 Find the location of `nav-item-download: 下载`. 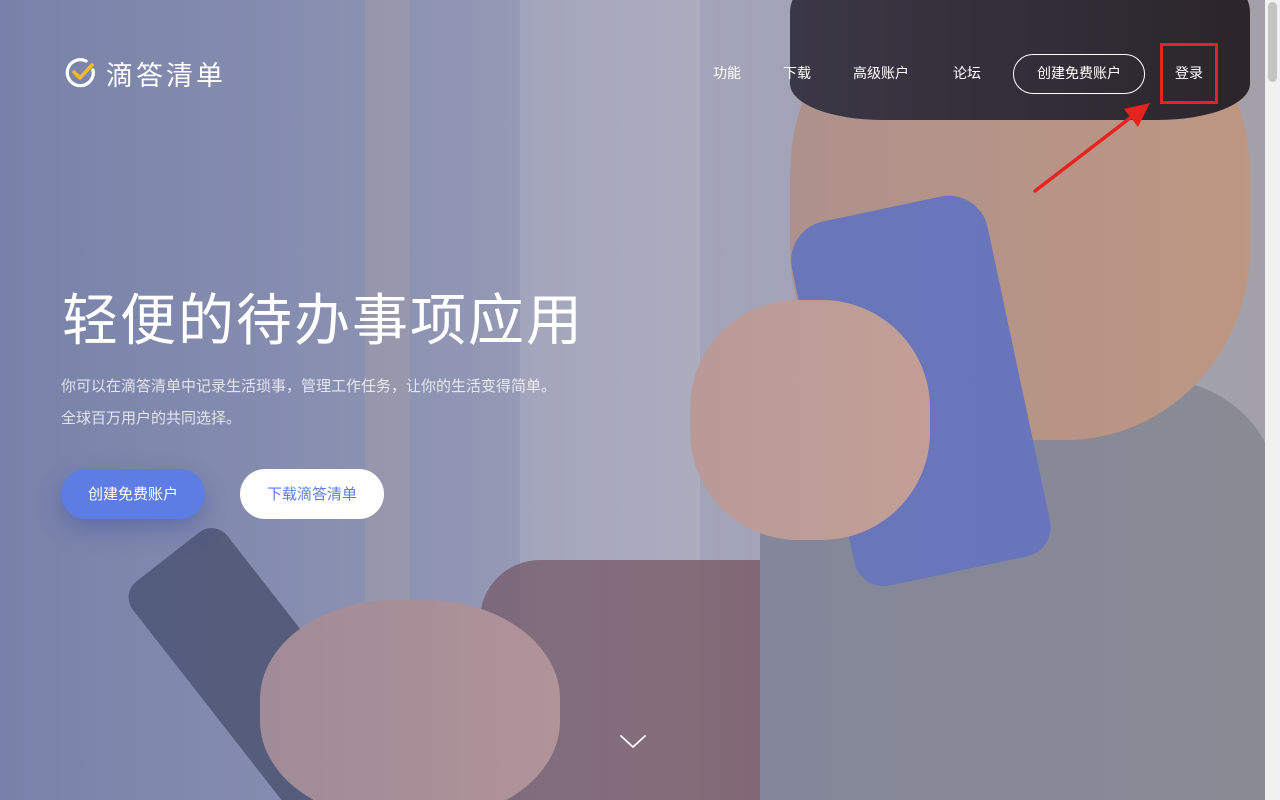

nav-item-download: 下载 is located at coordinates (797, 74).